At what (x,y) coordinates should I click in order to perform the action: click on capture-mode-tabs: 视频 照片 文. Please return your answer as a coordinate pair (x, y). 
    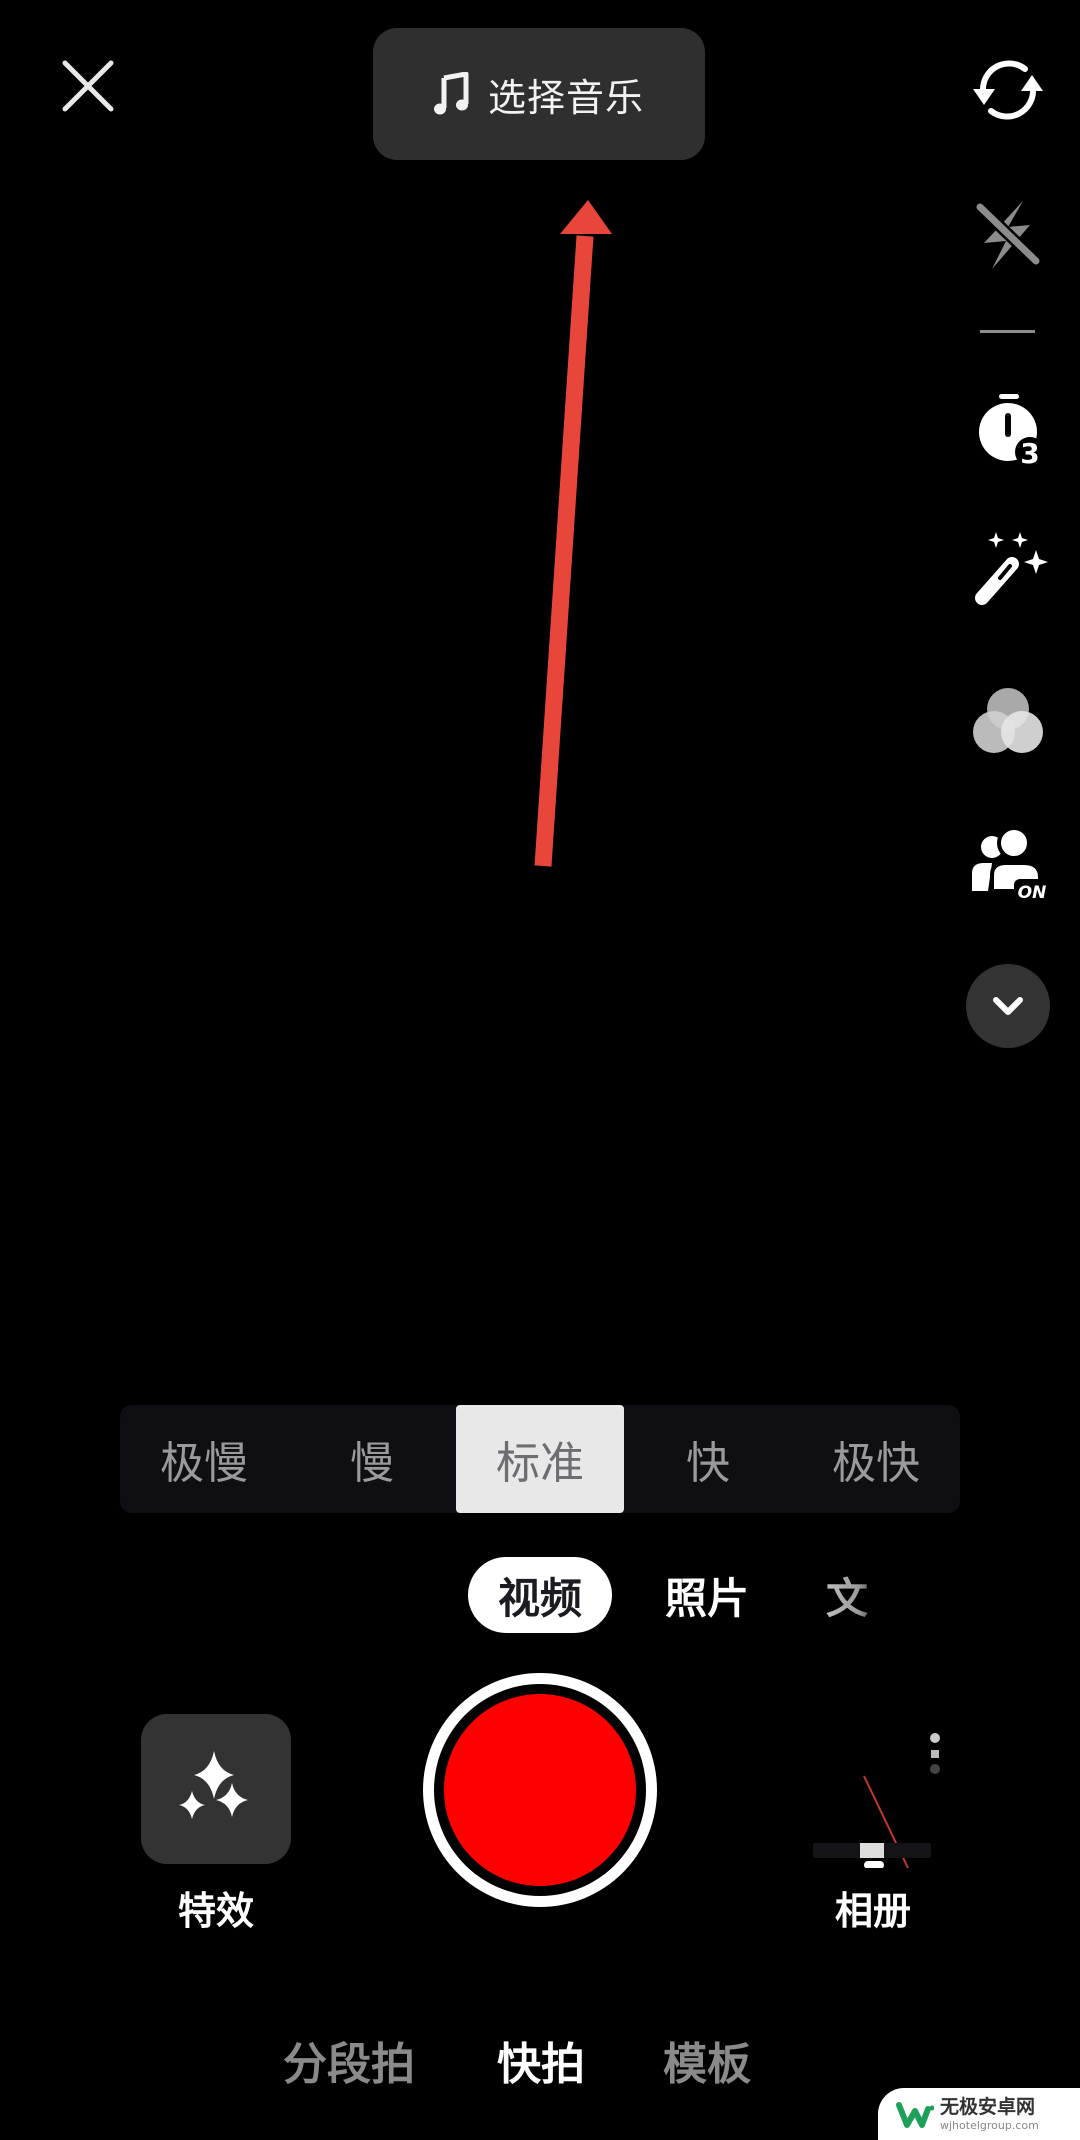
    Looking at the image, I should click on (540, 1595).